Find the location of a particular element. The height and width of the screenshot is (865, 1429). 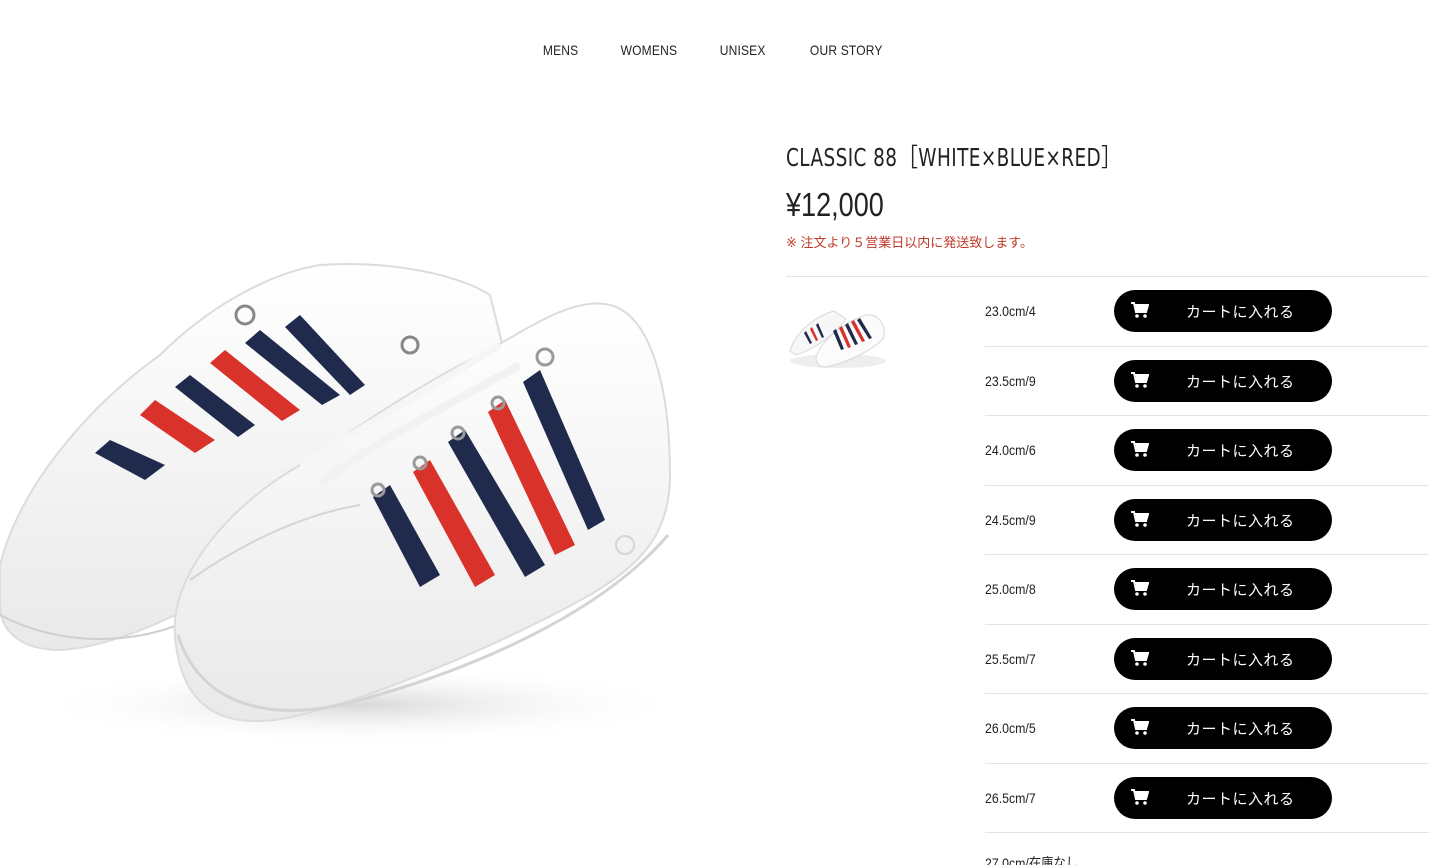

color-thumbnail is located at coordinates (838, 331).